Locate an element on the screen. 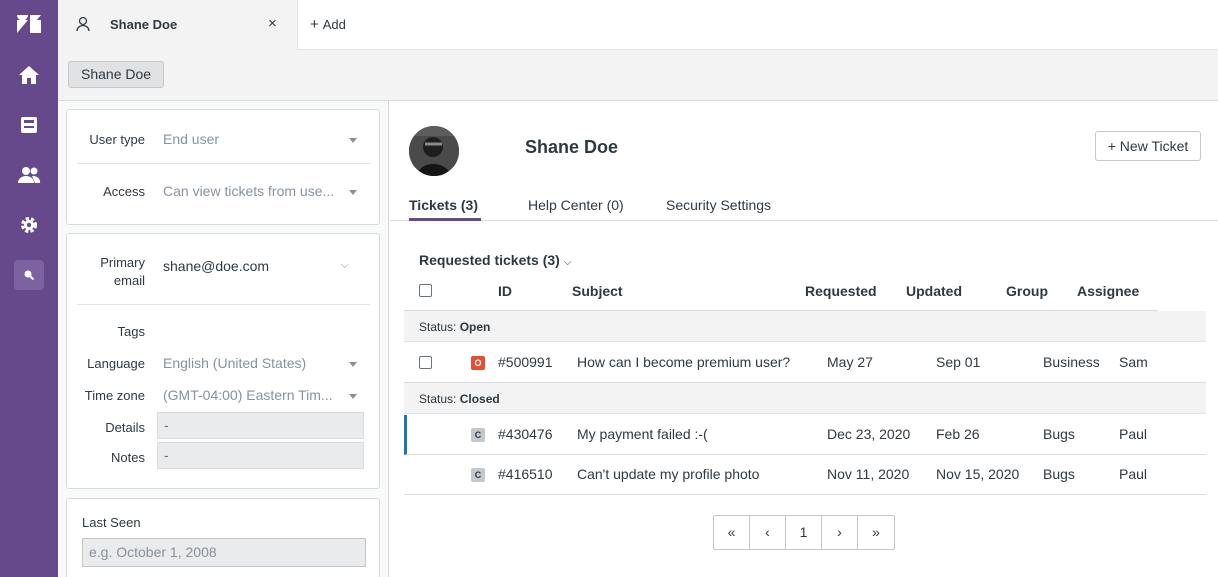  last-page-button: » is located at coordinates (876, 532).